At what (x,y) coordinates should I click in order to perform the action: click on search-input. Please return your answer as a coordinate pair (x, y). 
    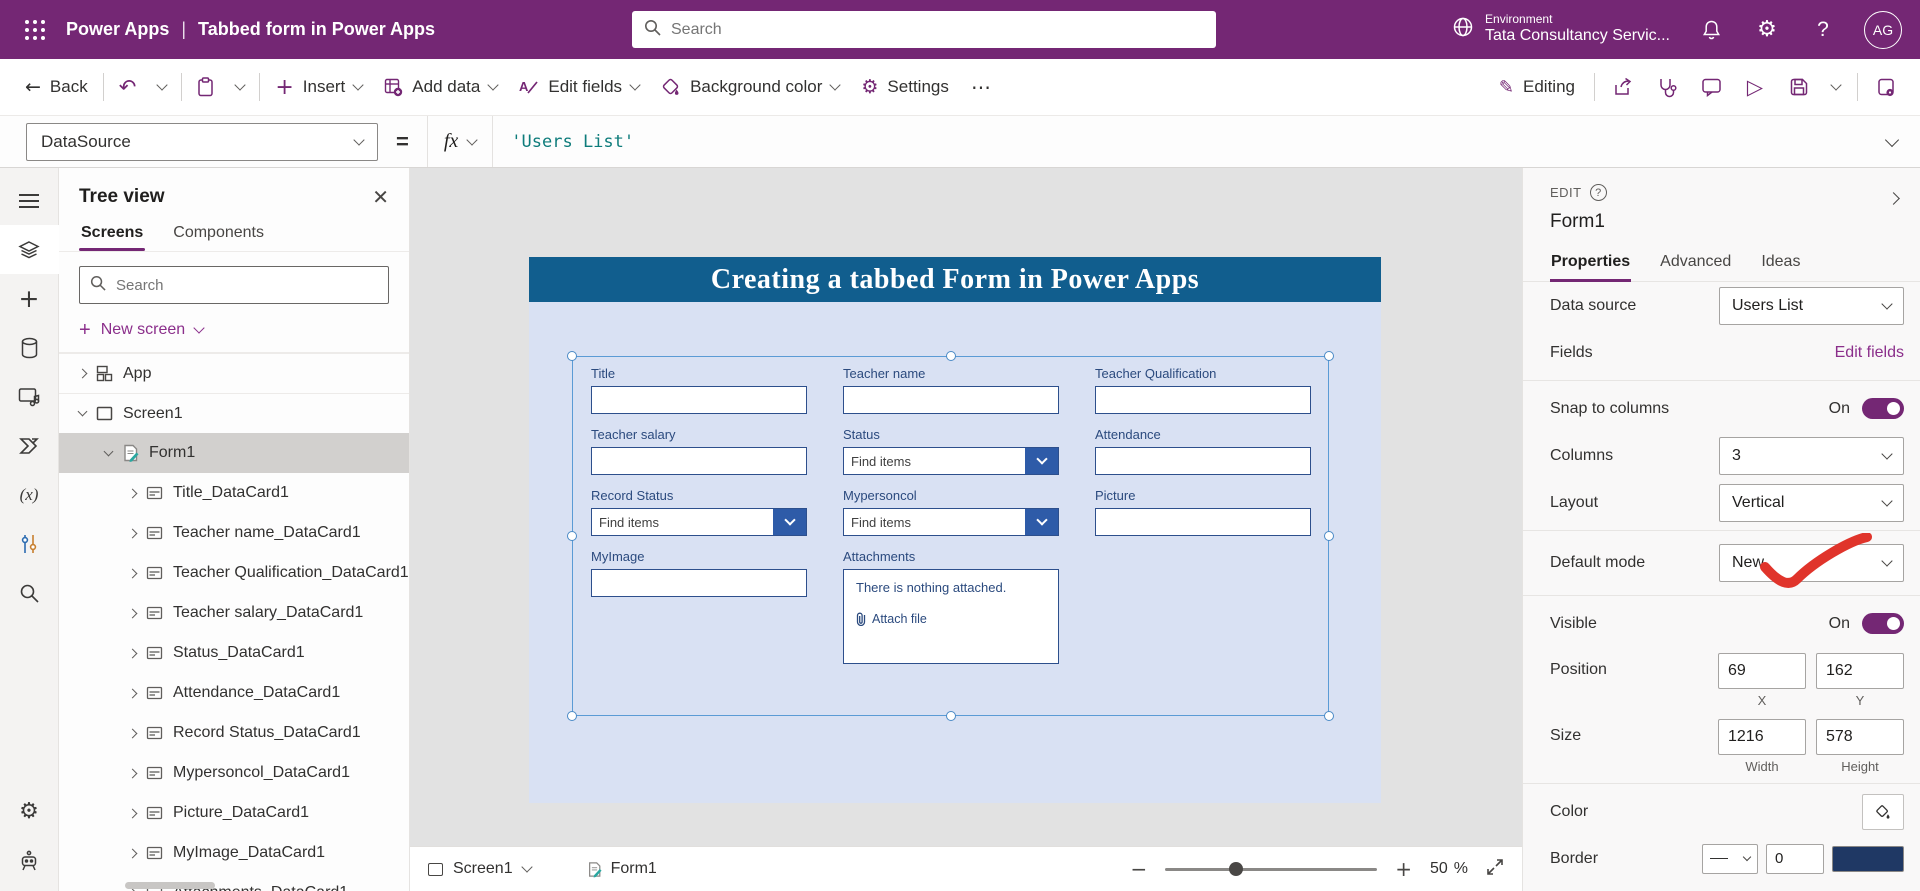
    Looking at the image, I should click on (937, 29).